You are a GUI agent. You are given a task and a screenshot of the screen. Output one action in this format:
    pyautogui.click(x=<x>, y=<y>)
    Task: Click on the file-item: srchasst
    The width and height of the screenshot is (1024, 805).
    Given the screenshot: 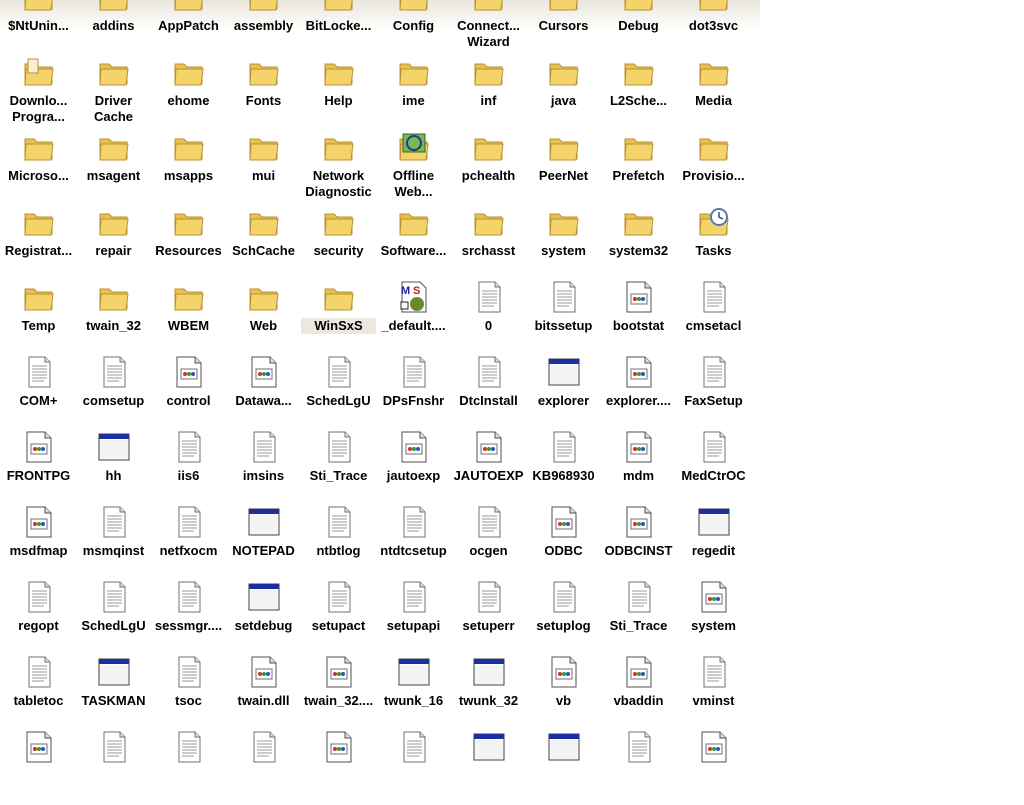 What is the action you would take?
    pyautogui.click(x=488, y=242)
    